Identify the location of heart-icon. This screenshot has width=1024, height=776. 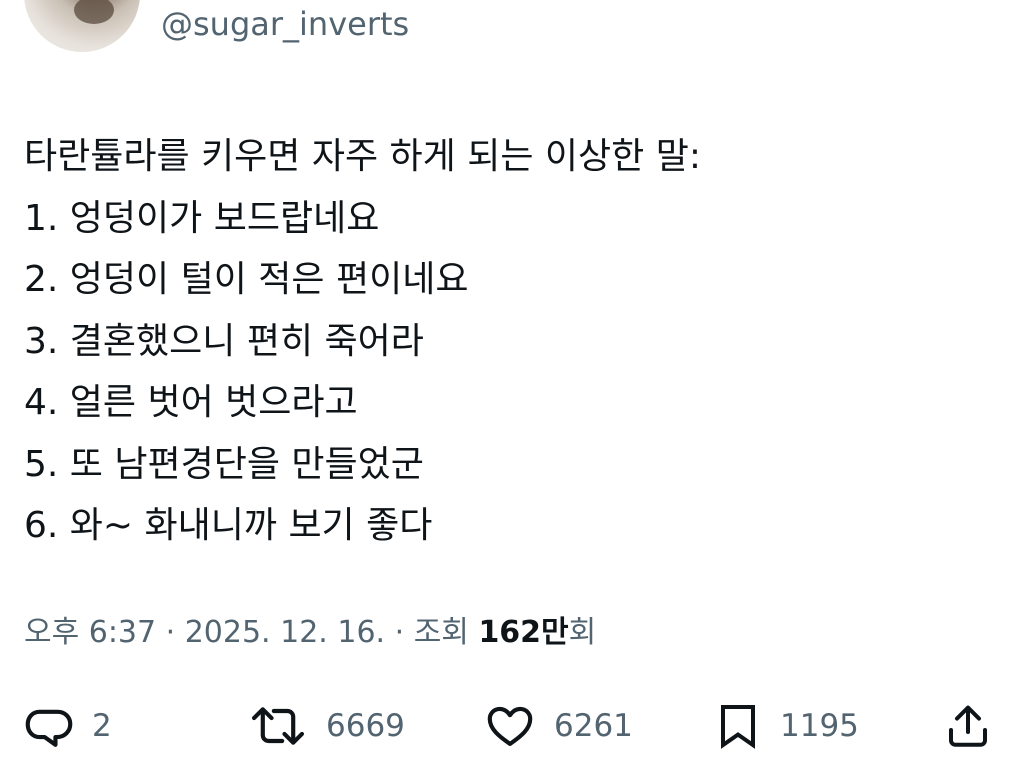
(510, 726).